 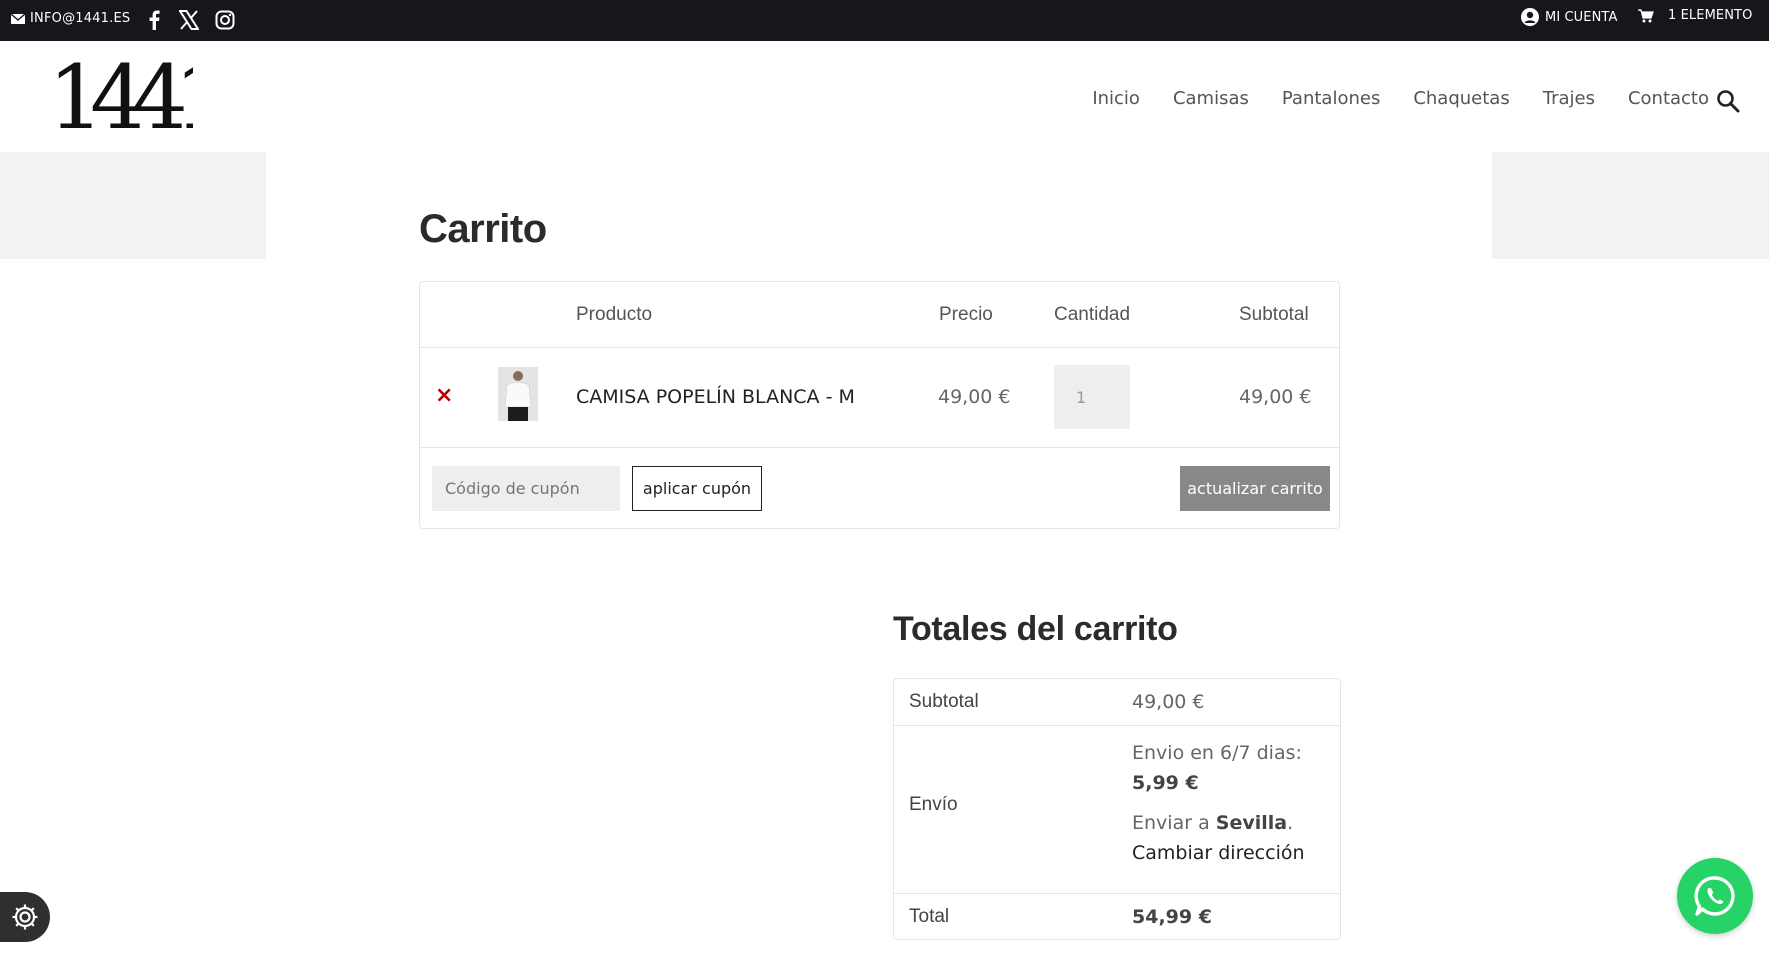 I want to click on ship-to-city: Sevilla, so click(x=1251, y=823).